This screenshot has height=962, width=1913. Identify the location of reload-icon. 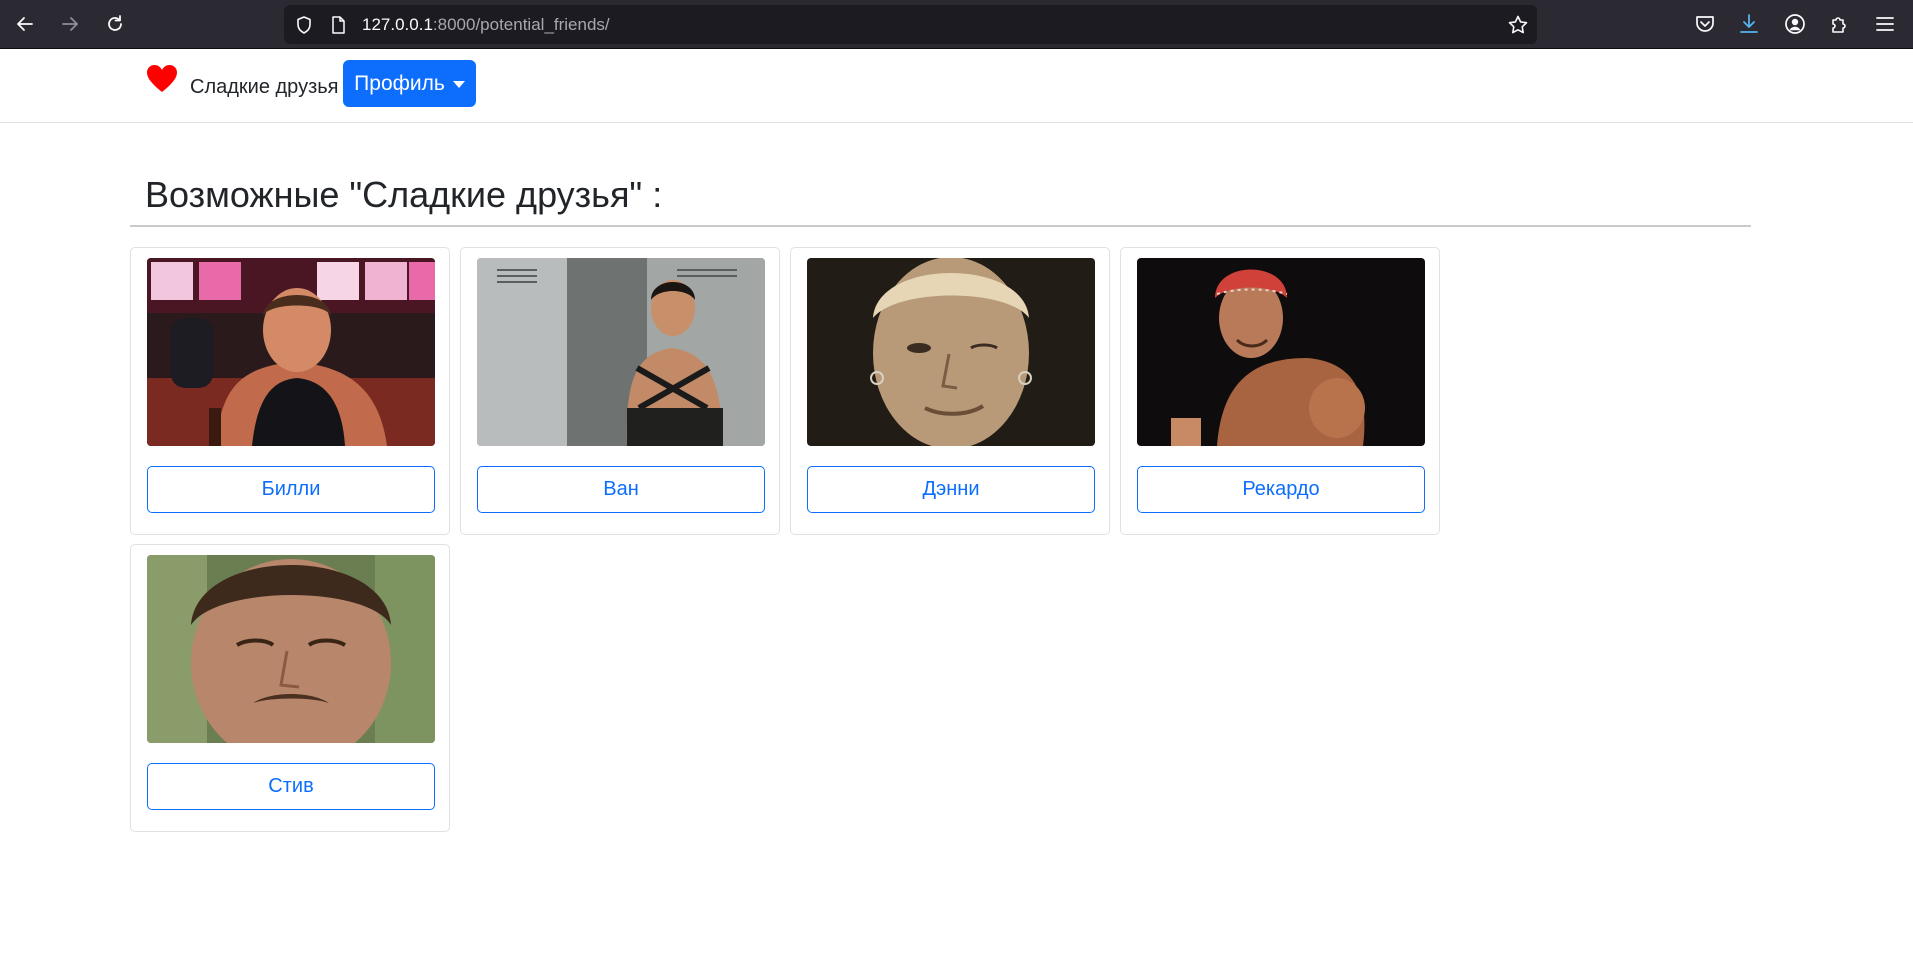
(115, 23).